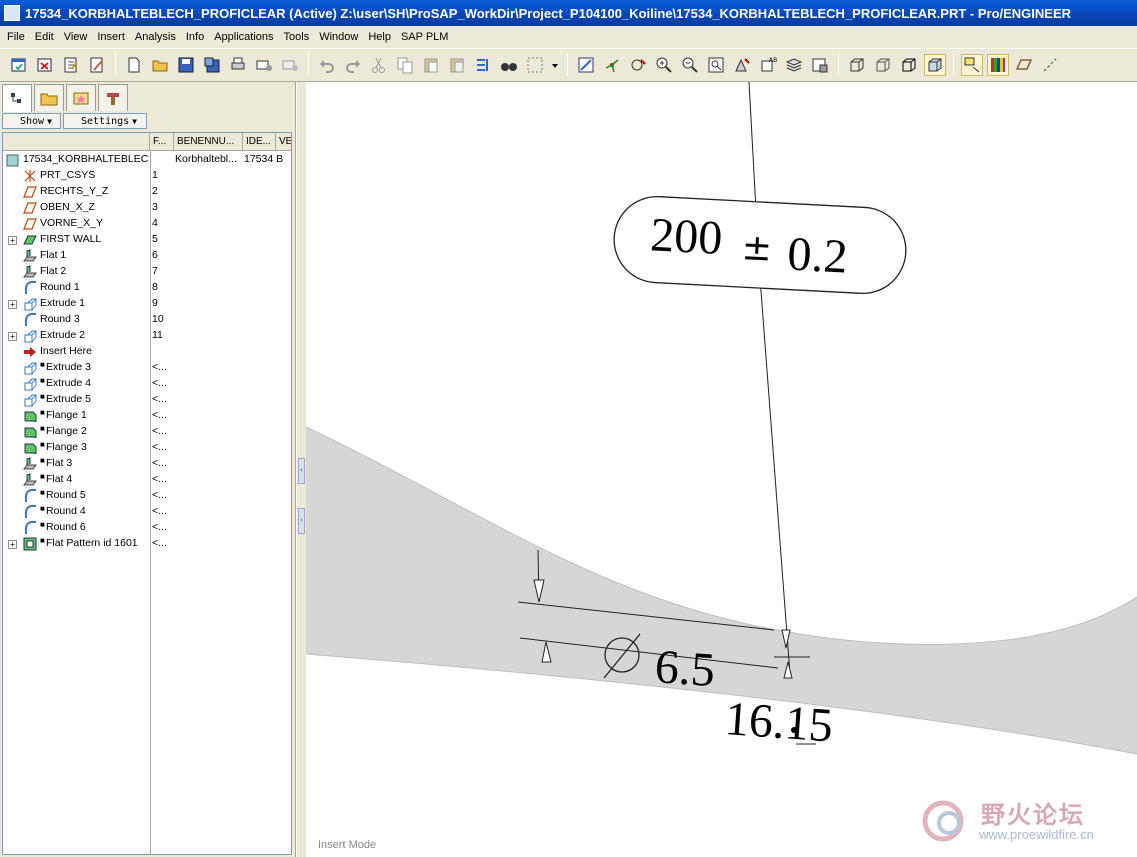 The width and height of the screenshot is (1137, 857). I want to click on tree-item: + Extrude 1 9, so click(147, 304).